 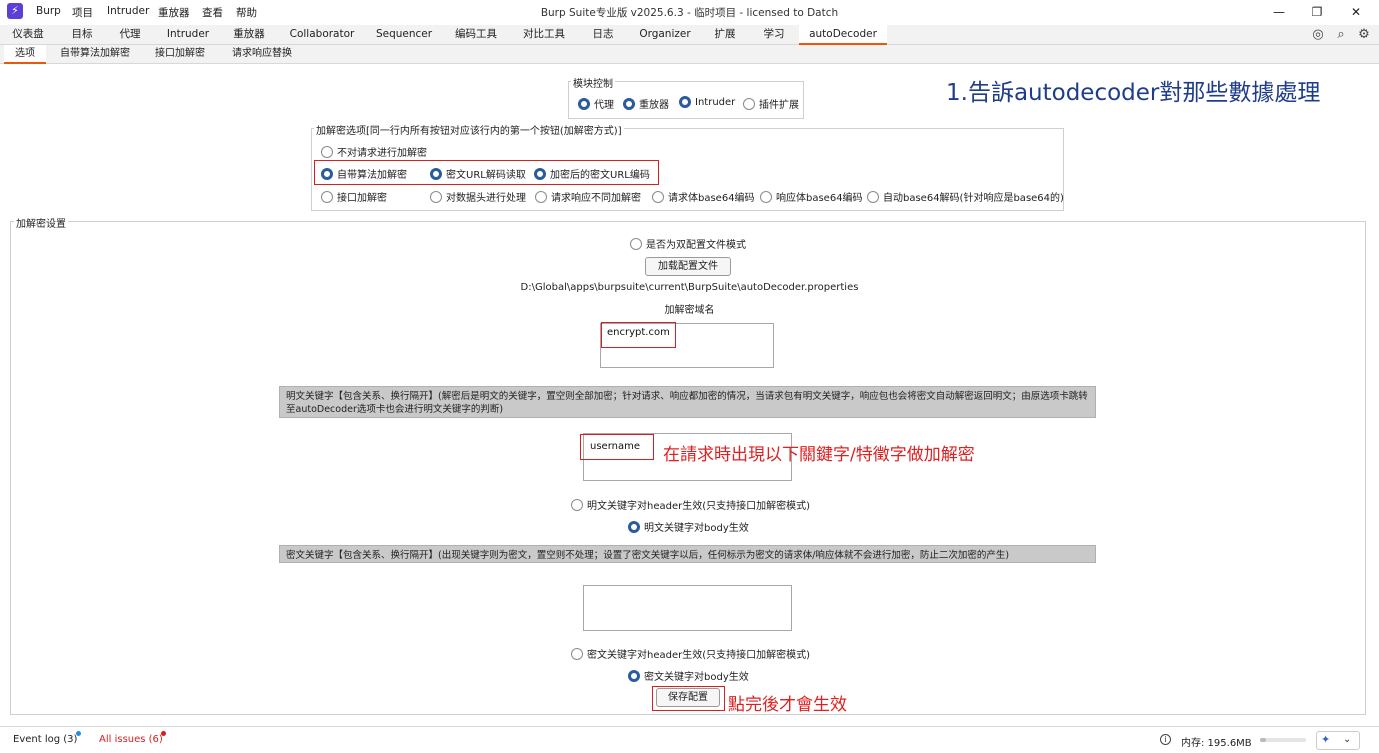 What do you see at coordinates (665, 35) in the screenshot?
I see `tab-organizer: Organizer` at bounding box center [665, 35].